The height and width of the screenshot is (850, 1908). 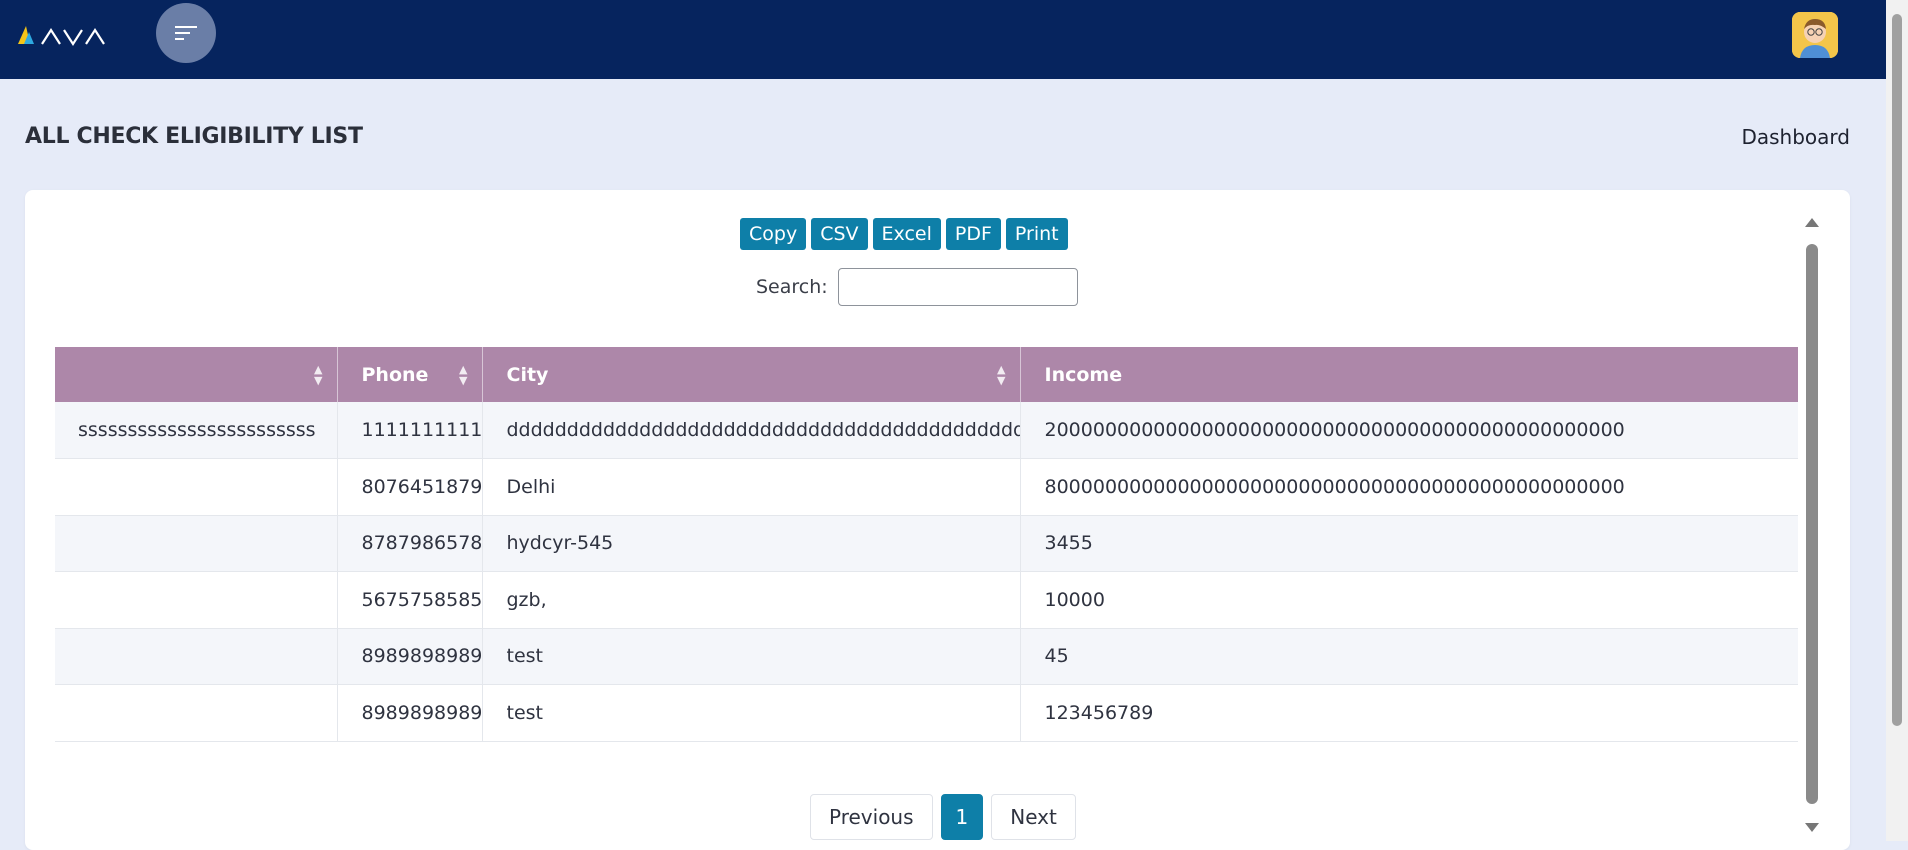 What do you see at coordinates (792, 287) in the screenshot?
I see `search-label: Search:` at bounding box center [792, 287].